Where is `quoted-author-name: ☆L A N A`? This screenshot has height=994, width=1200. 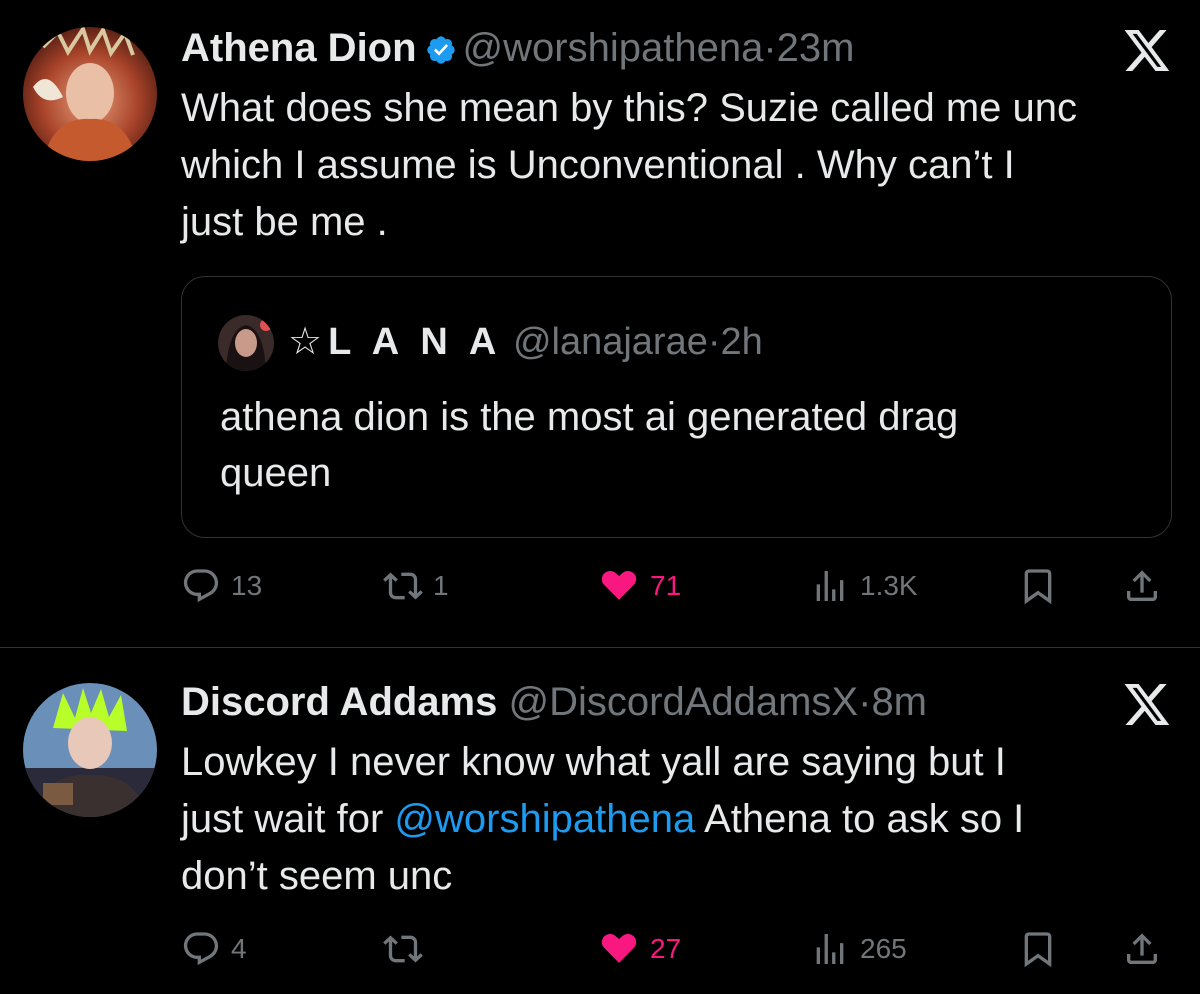 quoted-author-name: ☆L A N A is located at coordinates (395, 342).